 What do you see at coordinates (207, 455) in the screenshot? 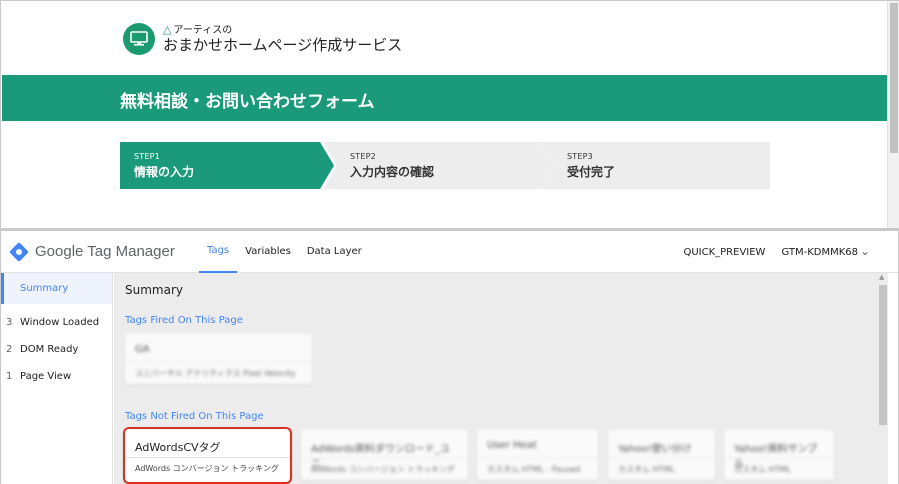
I see `tag-card-adwords-cv: AdWordsCVタグ AdWords コンバージョン トラッキング` at bounding box center [207, 455].